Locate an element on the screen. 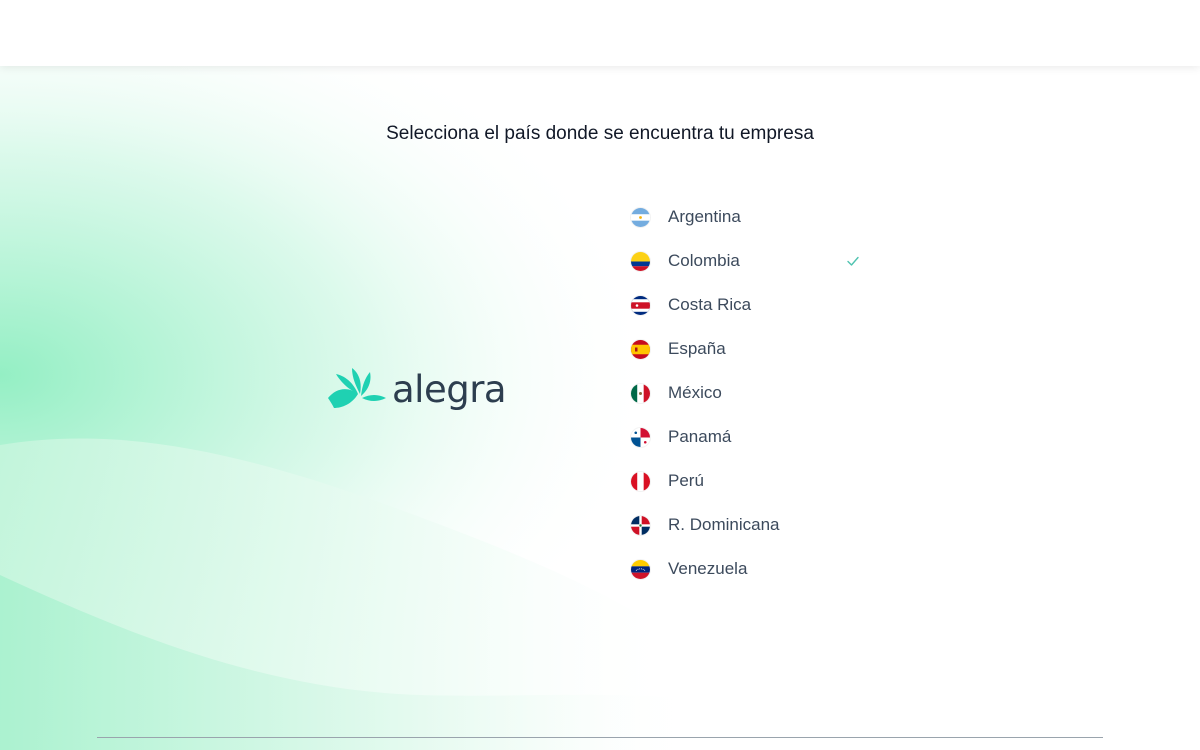  country-label: México is located at coordinates (695, 392).